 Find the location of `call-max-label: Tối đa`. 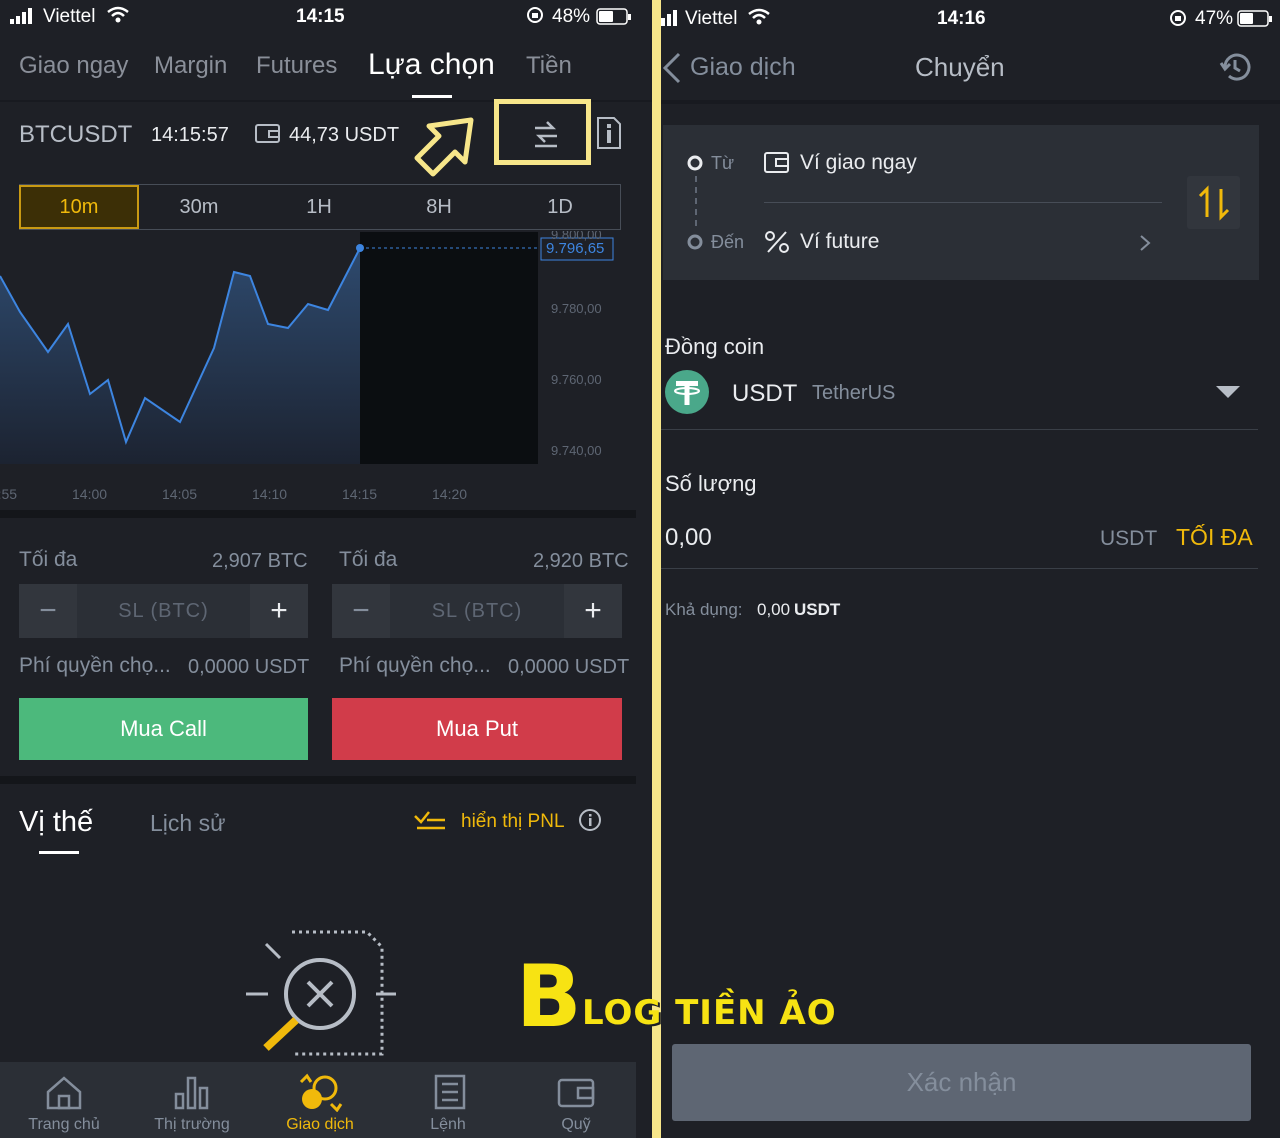

call-max-label: Tối đa is located at coordinates (48, 559).